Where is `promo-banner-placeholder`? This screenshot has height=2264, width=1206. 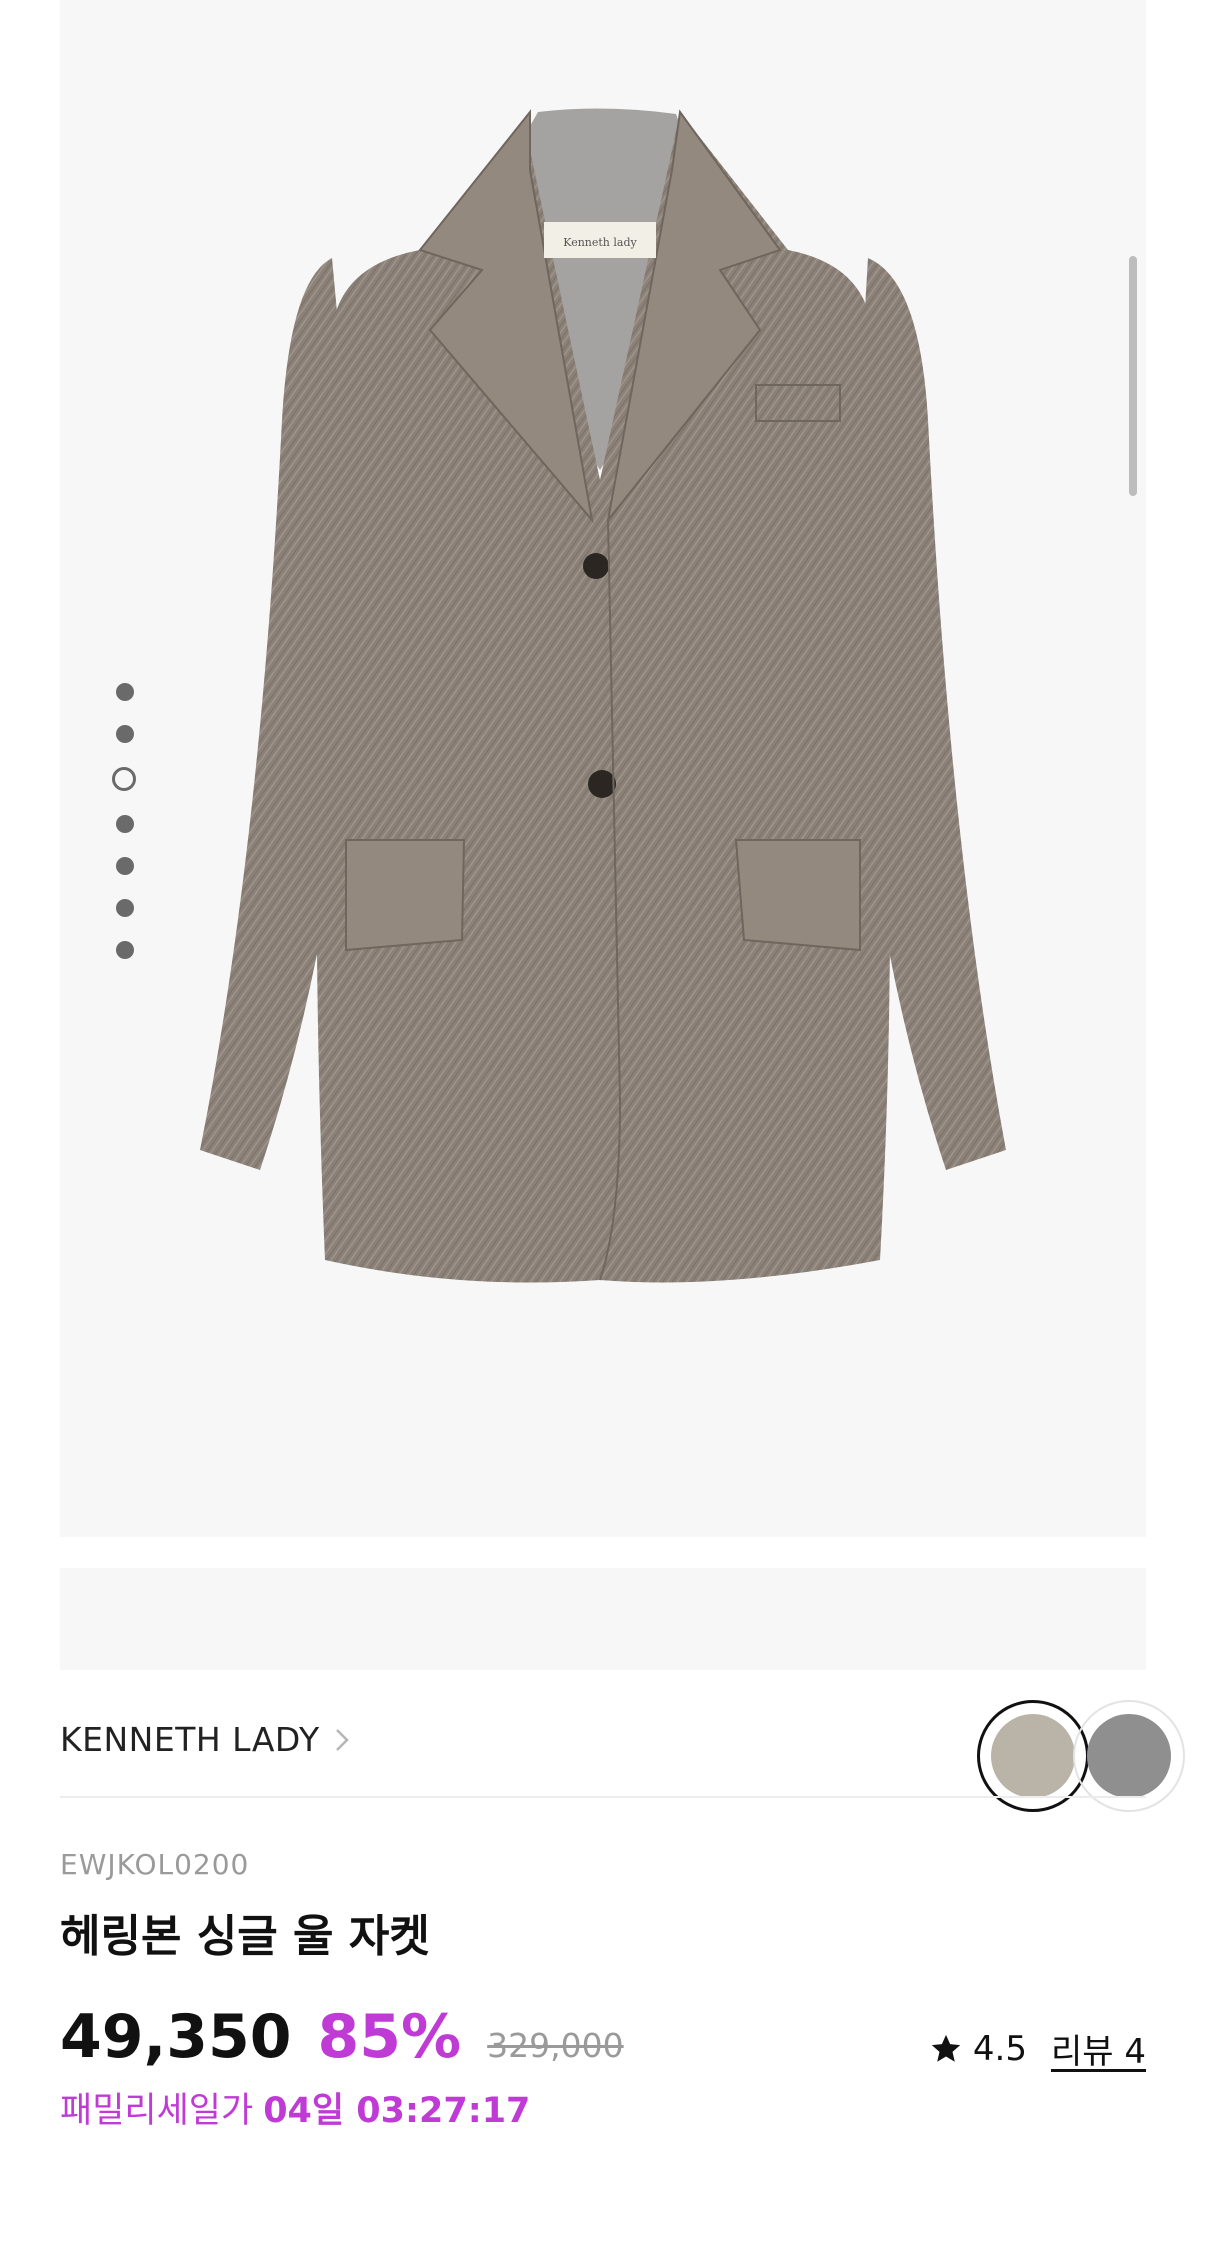
promo-banner-placeholder is located at coordinates (603, 1619).